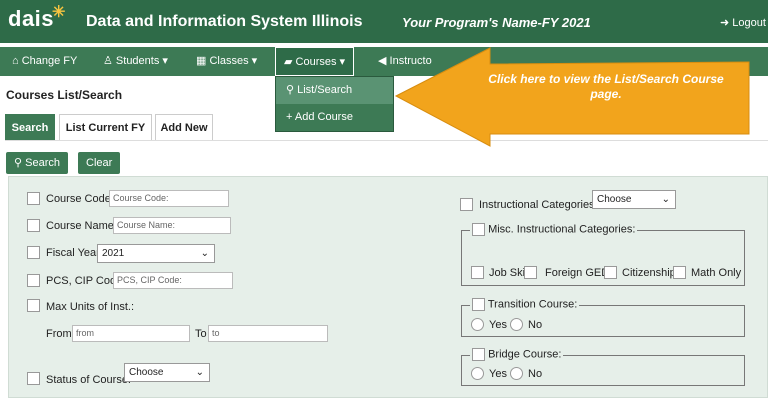 The height and width of the screenshot is (398, 768). I want to click on course-code-input: Course Code:, so click(169, 198).